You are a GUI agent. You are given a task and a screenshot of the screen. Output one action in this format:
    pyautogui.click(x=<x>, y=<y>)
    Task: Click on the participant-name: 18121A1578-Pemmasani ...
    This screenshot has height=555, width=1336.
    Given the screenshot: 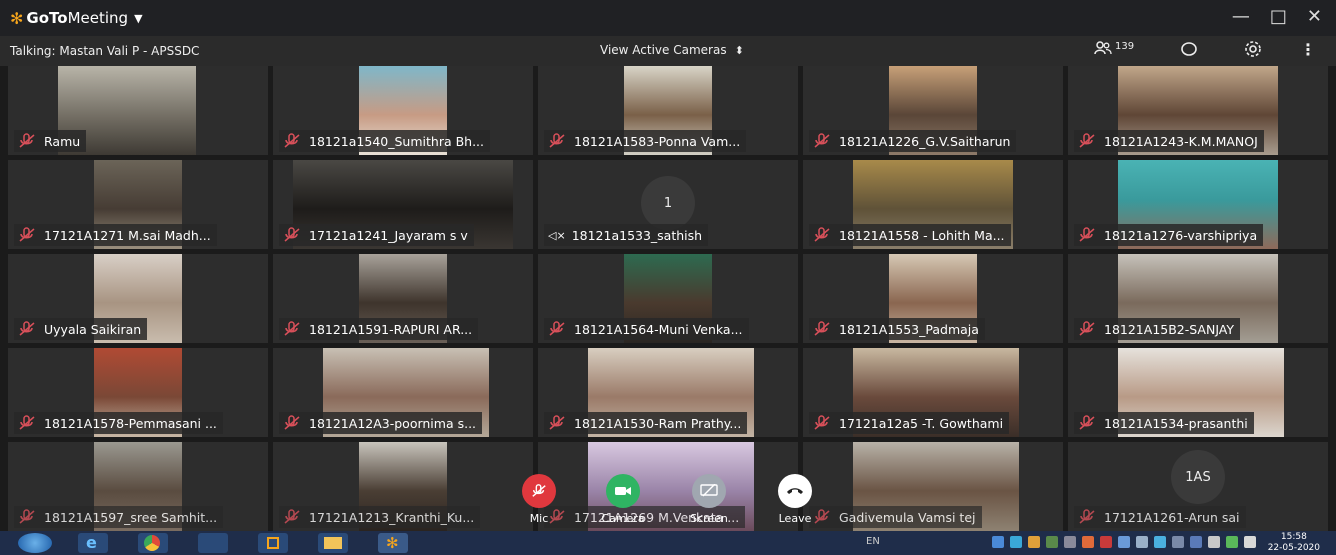 What is the action you would take?
    pyautogui.click(x=130, y=423)
    